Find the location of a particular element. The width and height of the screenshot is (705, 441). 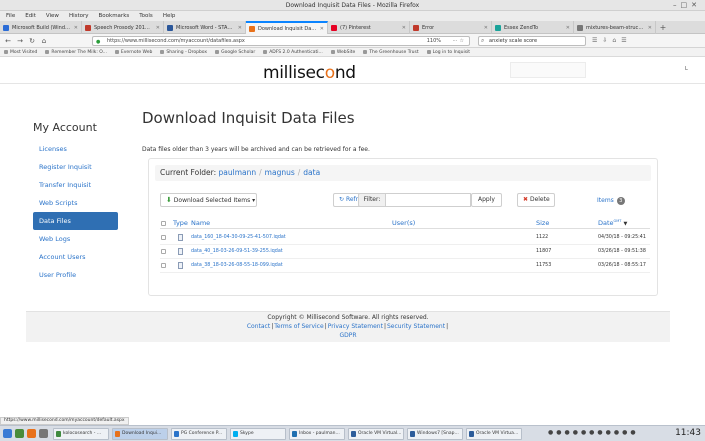

site-search-box is located at coordinates (548, 70).